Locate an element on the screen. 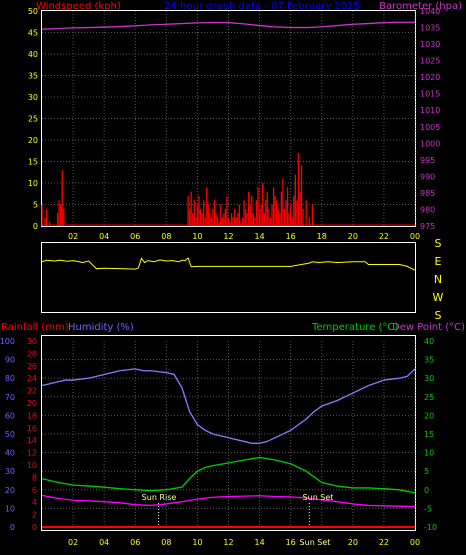 This screenshot has height=555, width=466. humidity-tick-label: 20 is located at coordinates (10, 490).